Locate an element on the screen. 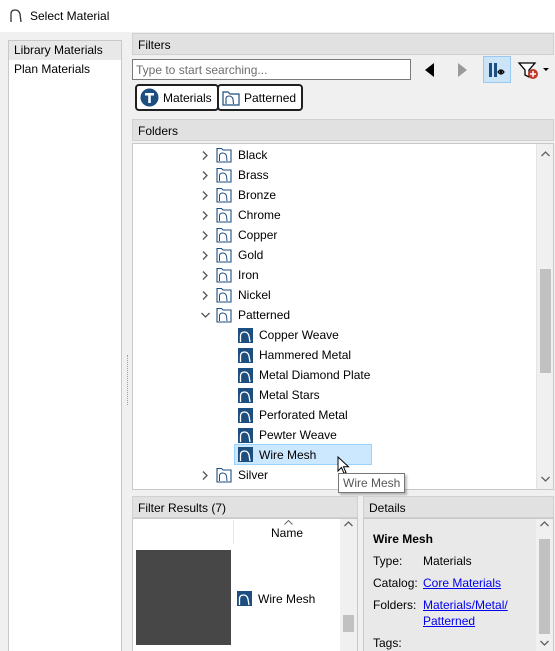 This screenshot has height=651, width=555. detail-catalog-label: Catalog: is located at coordinates (395, 583).